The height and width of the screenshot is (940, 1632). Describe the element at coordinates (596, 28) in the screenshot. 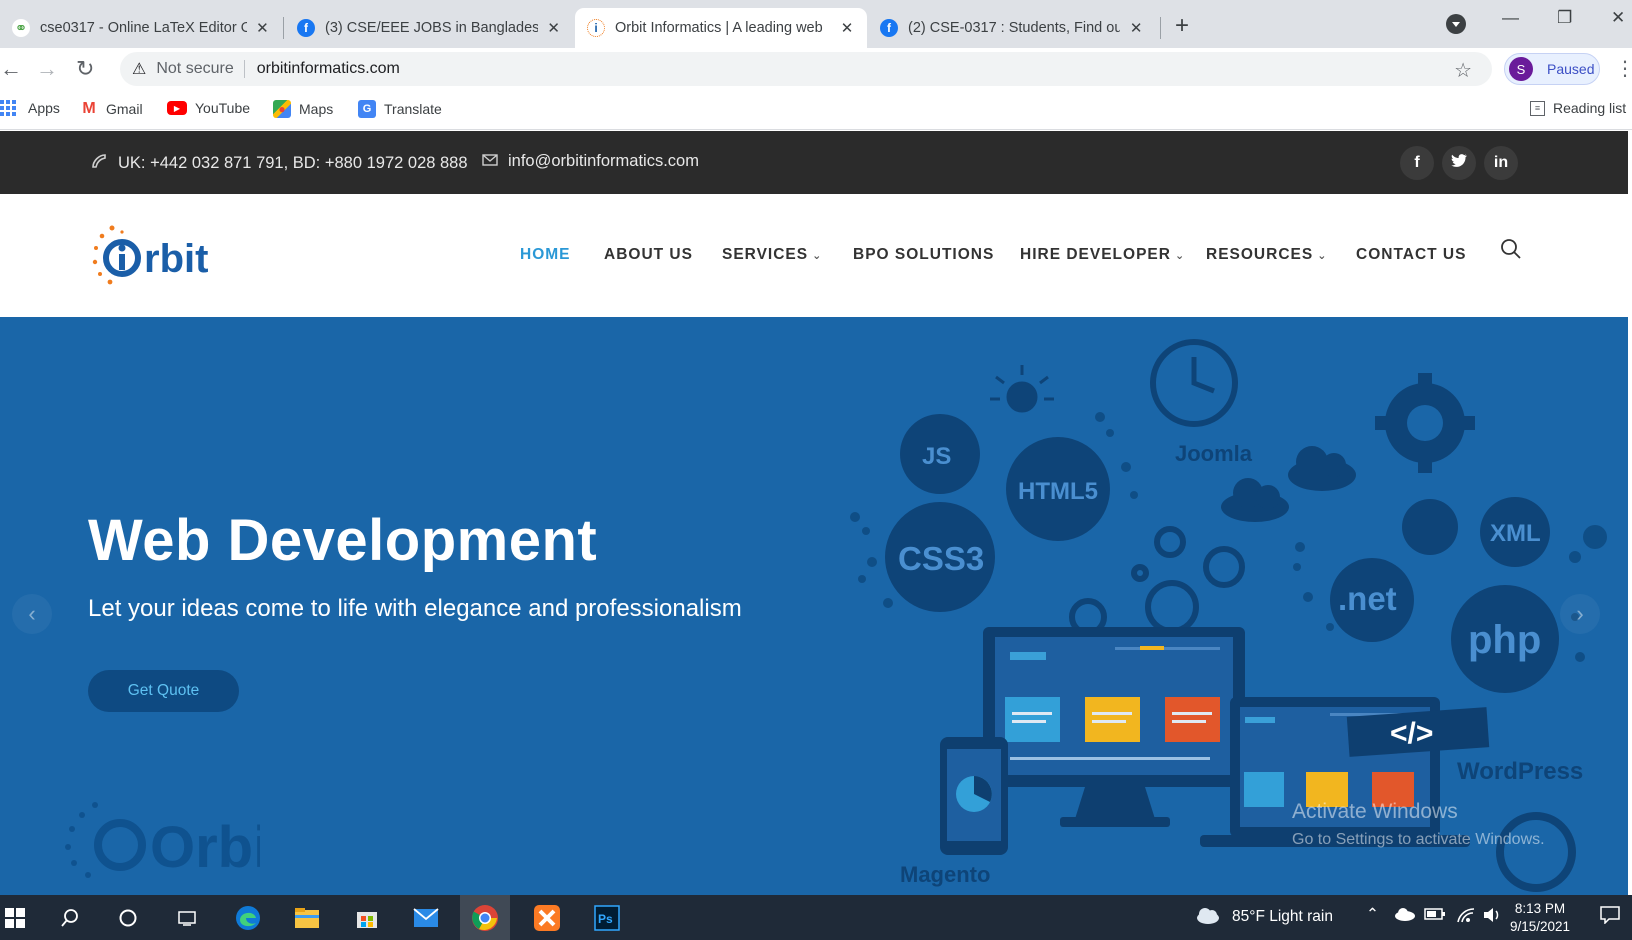

I see `orbit-favicon: i` at that location.